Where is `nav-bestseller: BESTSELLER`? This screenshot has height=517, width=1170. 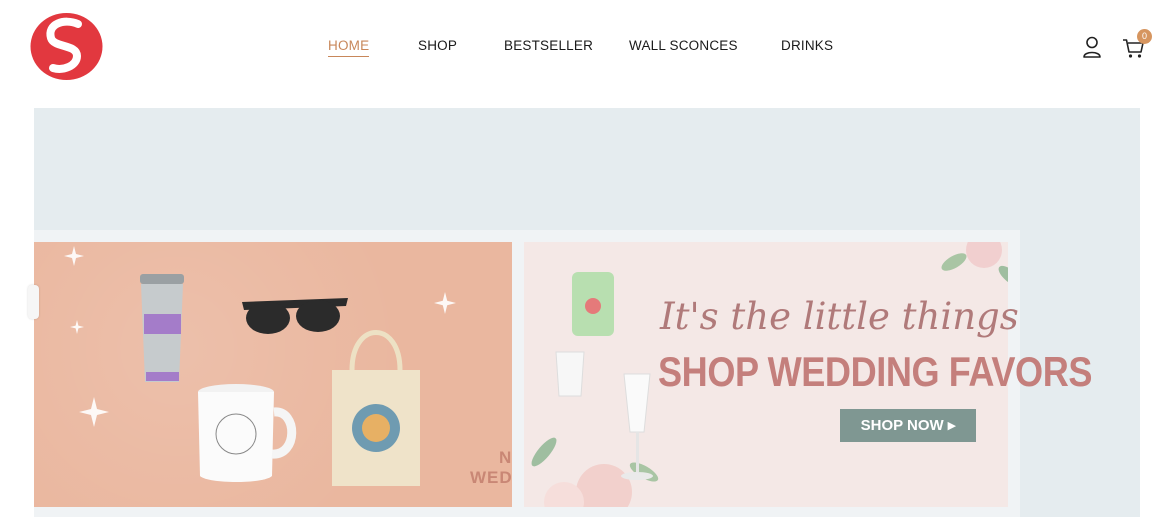
nav-bestseller: BESTSELLER is located at coordinates (548, 45).